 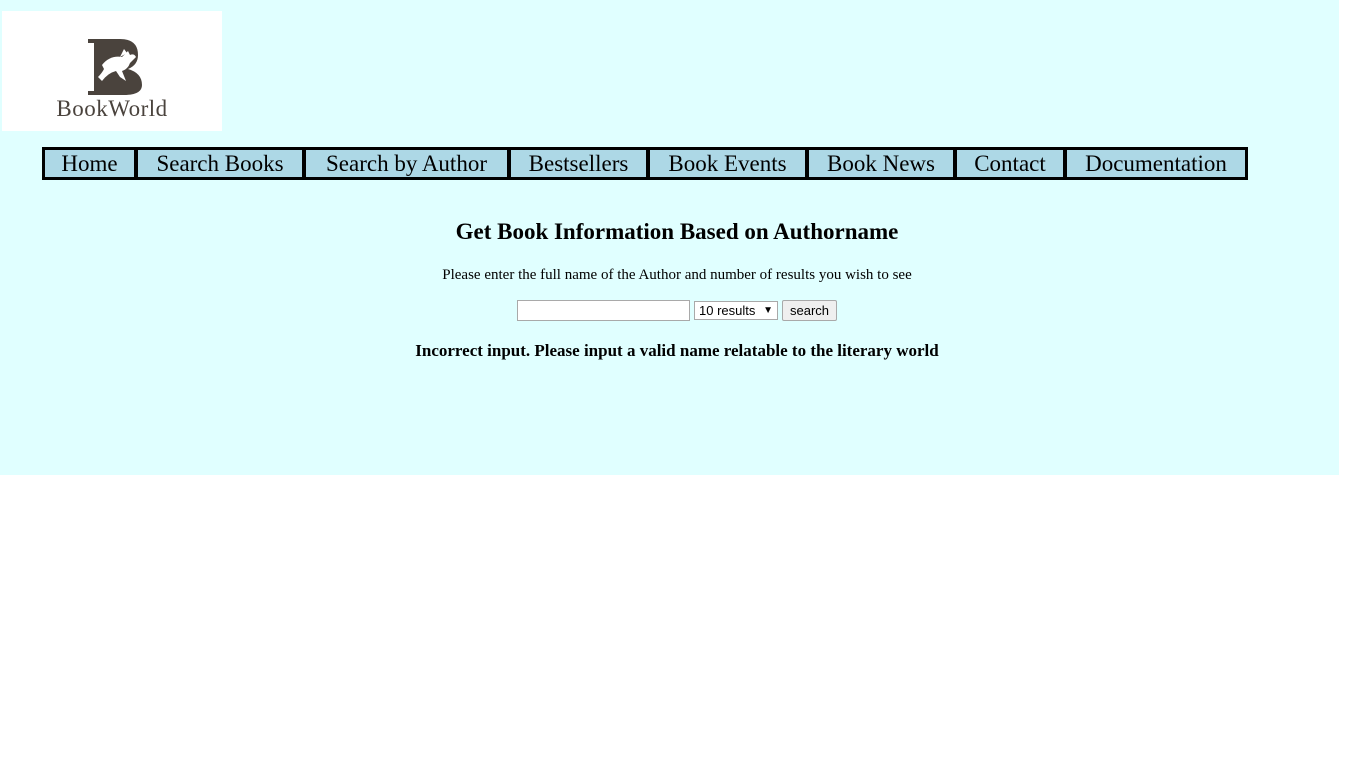 I want to click on nav-item-contact: Contact, so click(x=1010, y=163).